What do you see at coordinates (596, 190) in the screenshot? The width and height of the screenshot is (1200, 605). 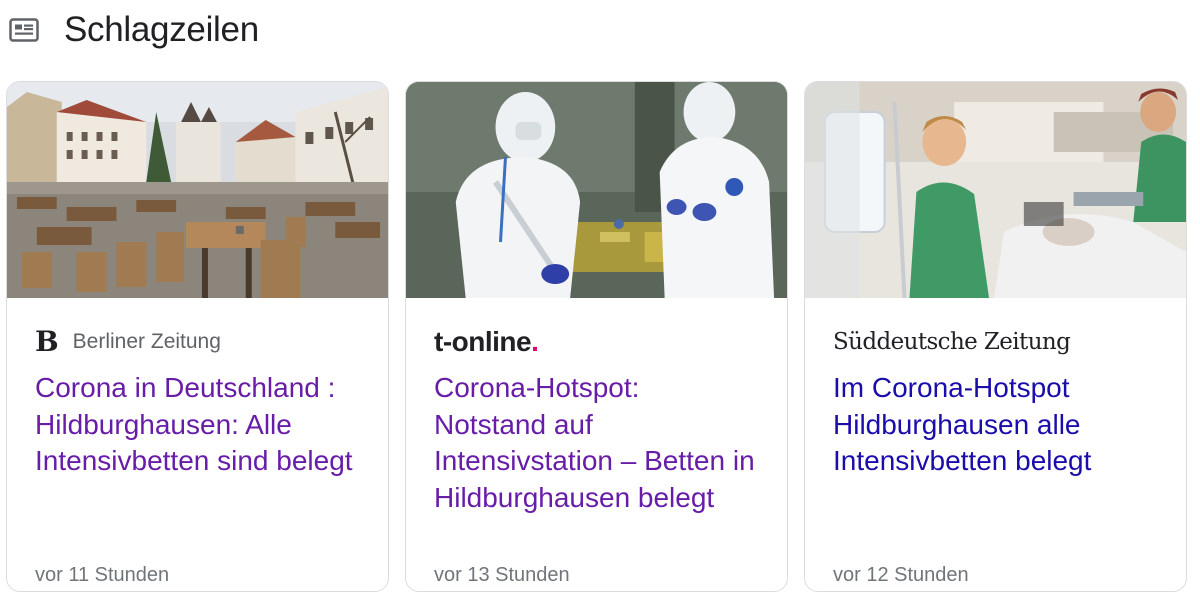 I see `news-thumbnail-protective-suits` at bounding box center [596, 190].